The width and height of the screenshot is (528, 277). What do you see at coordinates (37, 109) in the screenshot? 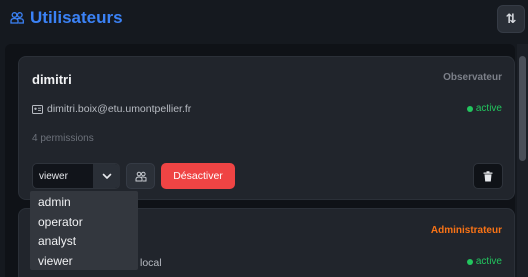
I see `id-card-icon` at bounding box center [37, 109].